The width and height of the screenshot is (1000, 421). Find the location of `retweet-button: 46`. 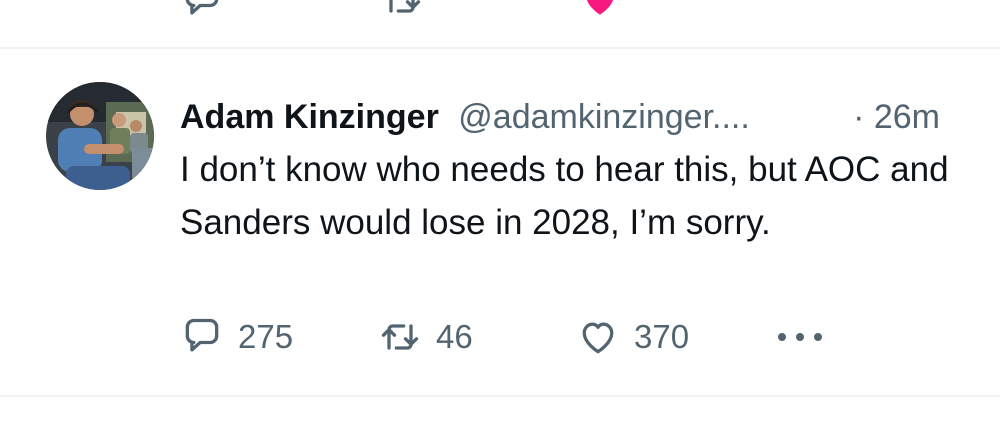

retweet-button: 46 is located at coordinates (425, 337).